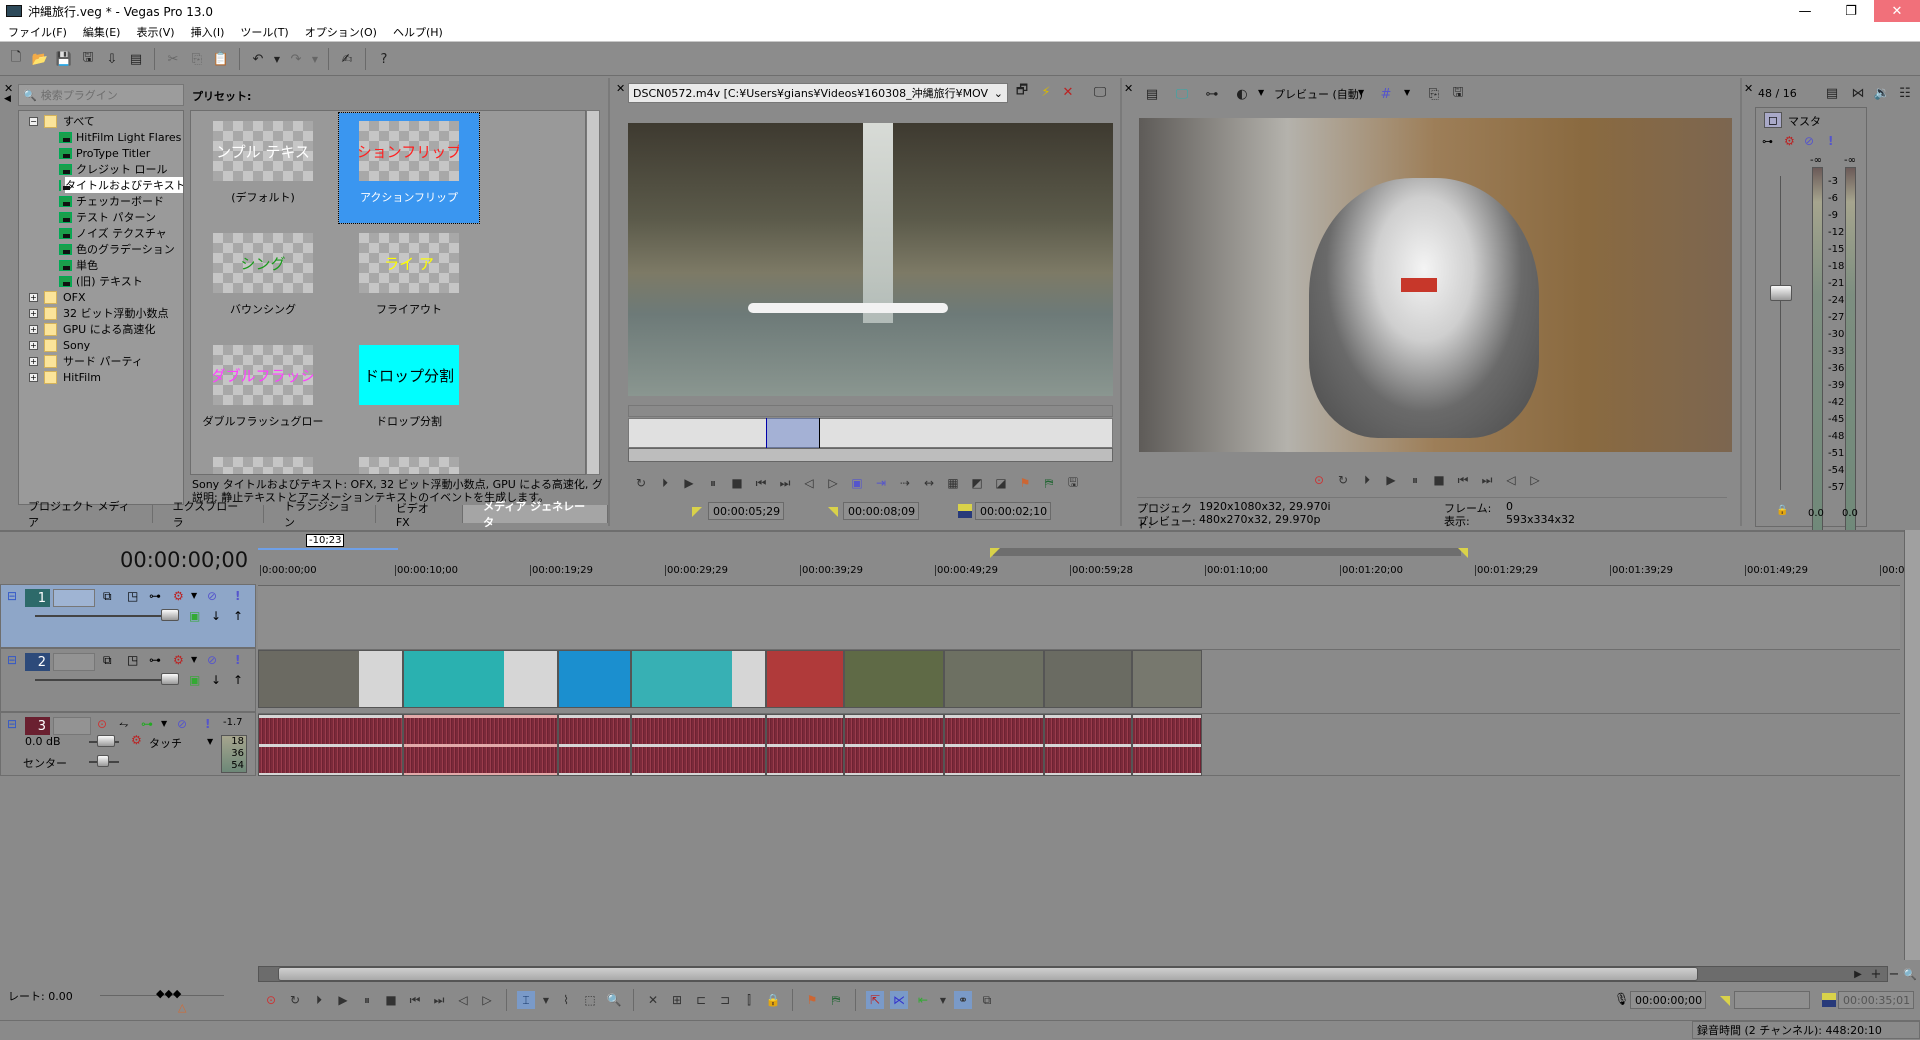  What do you see at coordinates (1013, 511) in the screenshot?
I see `trimmer-length: 00:00:02;10` at bounding box center [1013, 511].